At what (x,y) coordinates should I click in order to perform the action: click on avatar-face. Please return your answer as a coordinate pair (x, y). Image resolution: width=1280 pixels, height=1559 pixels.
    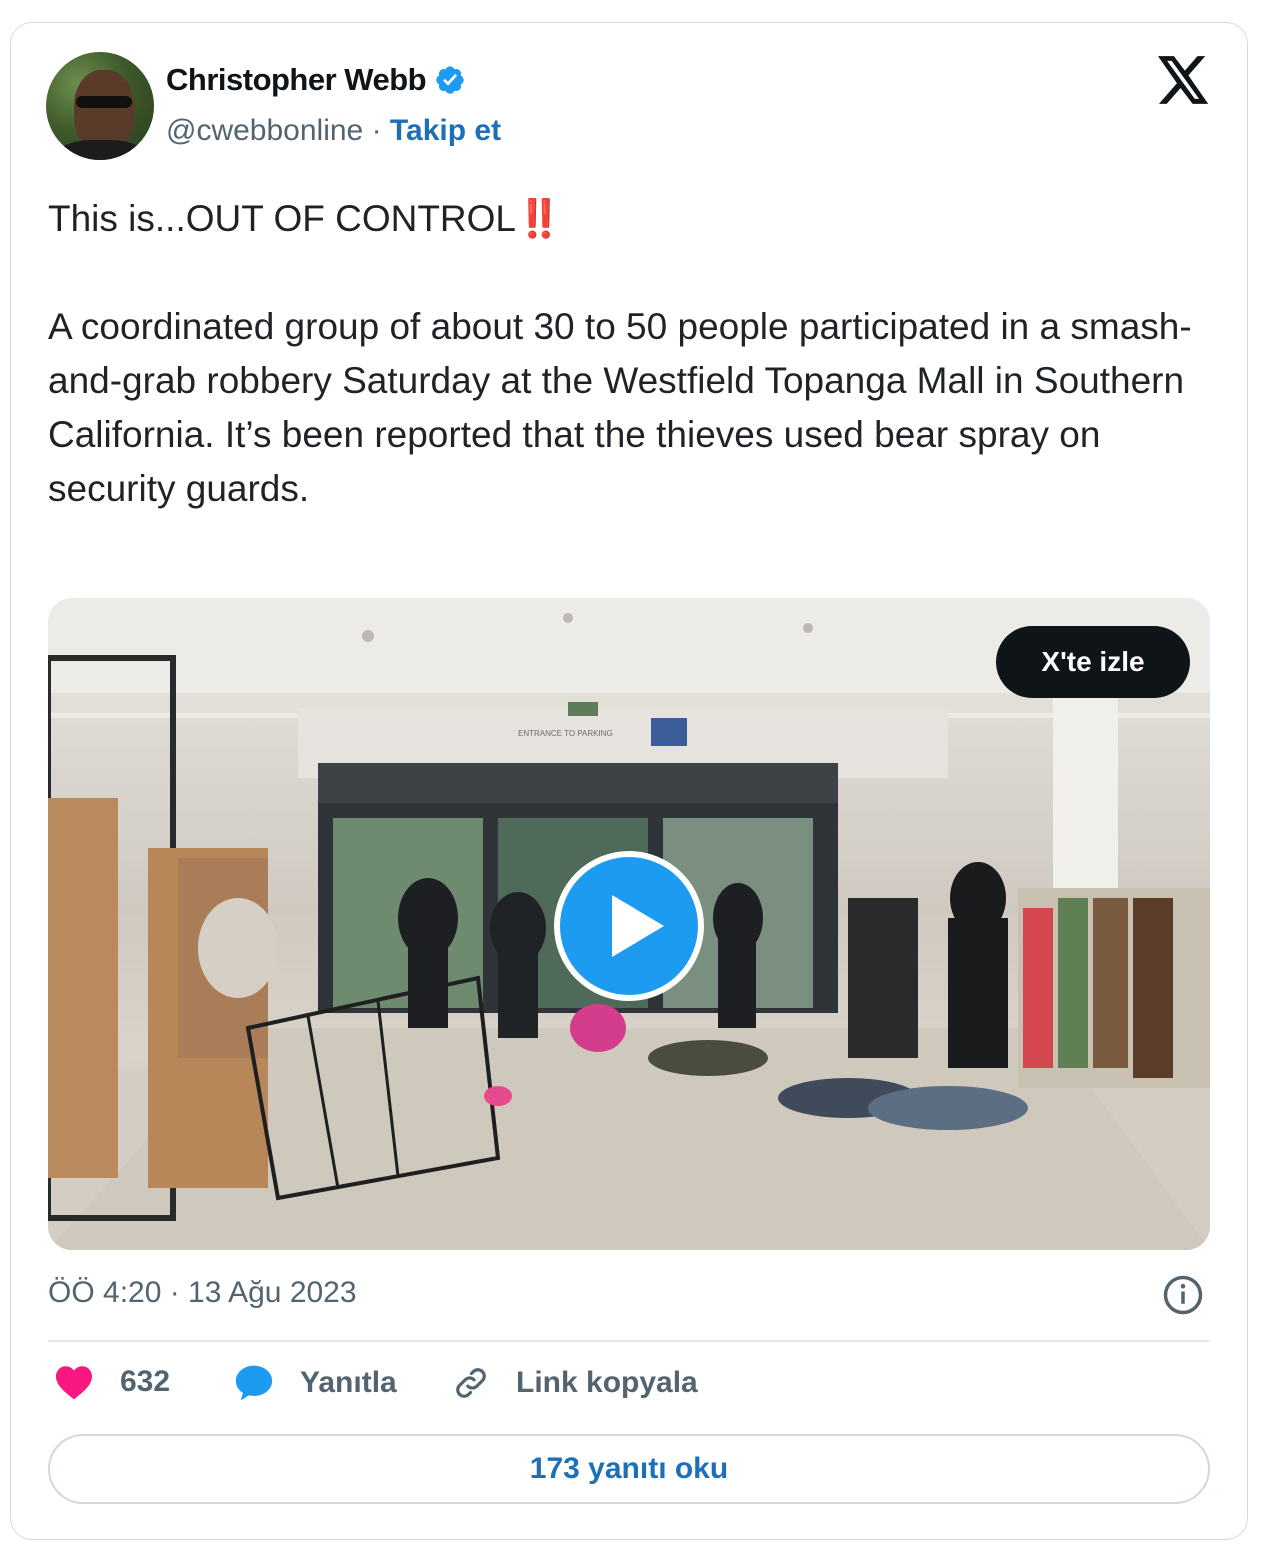
    Looking at the image, I should click on (104, 110).